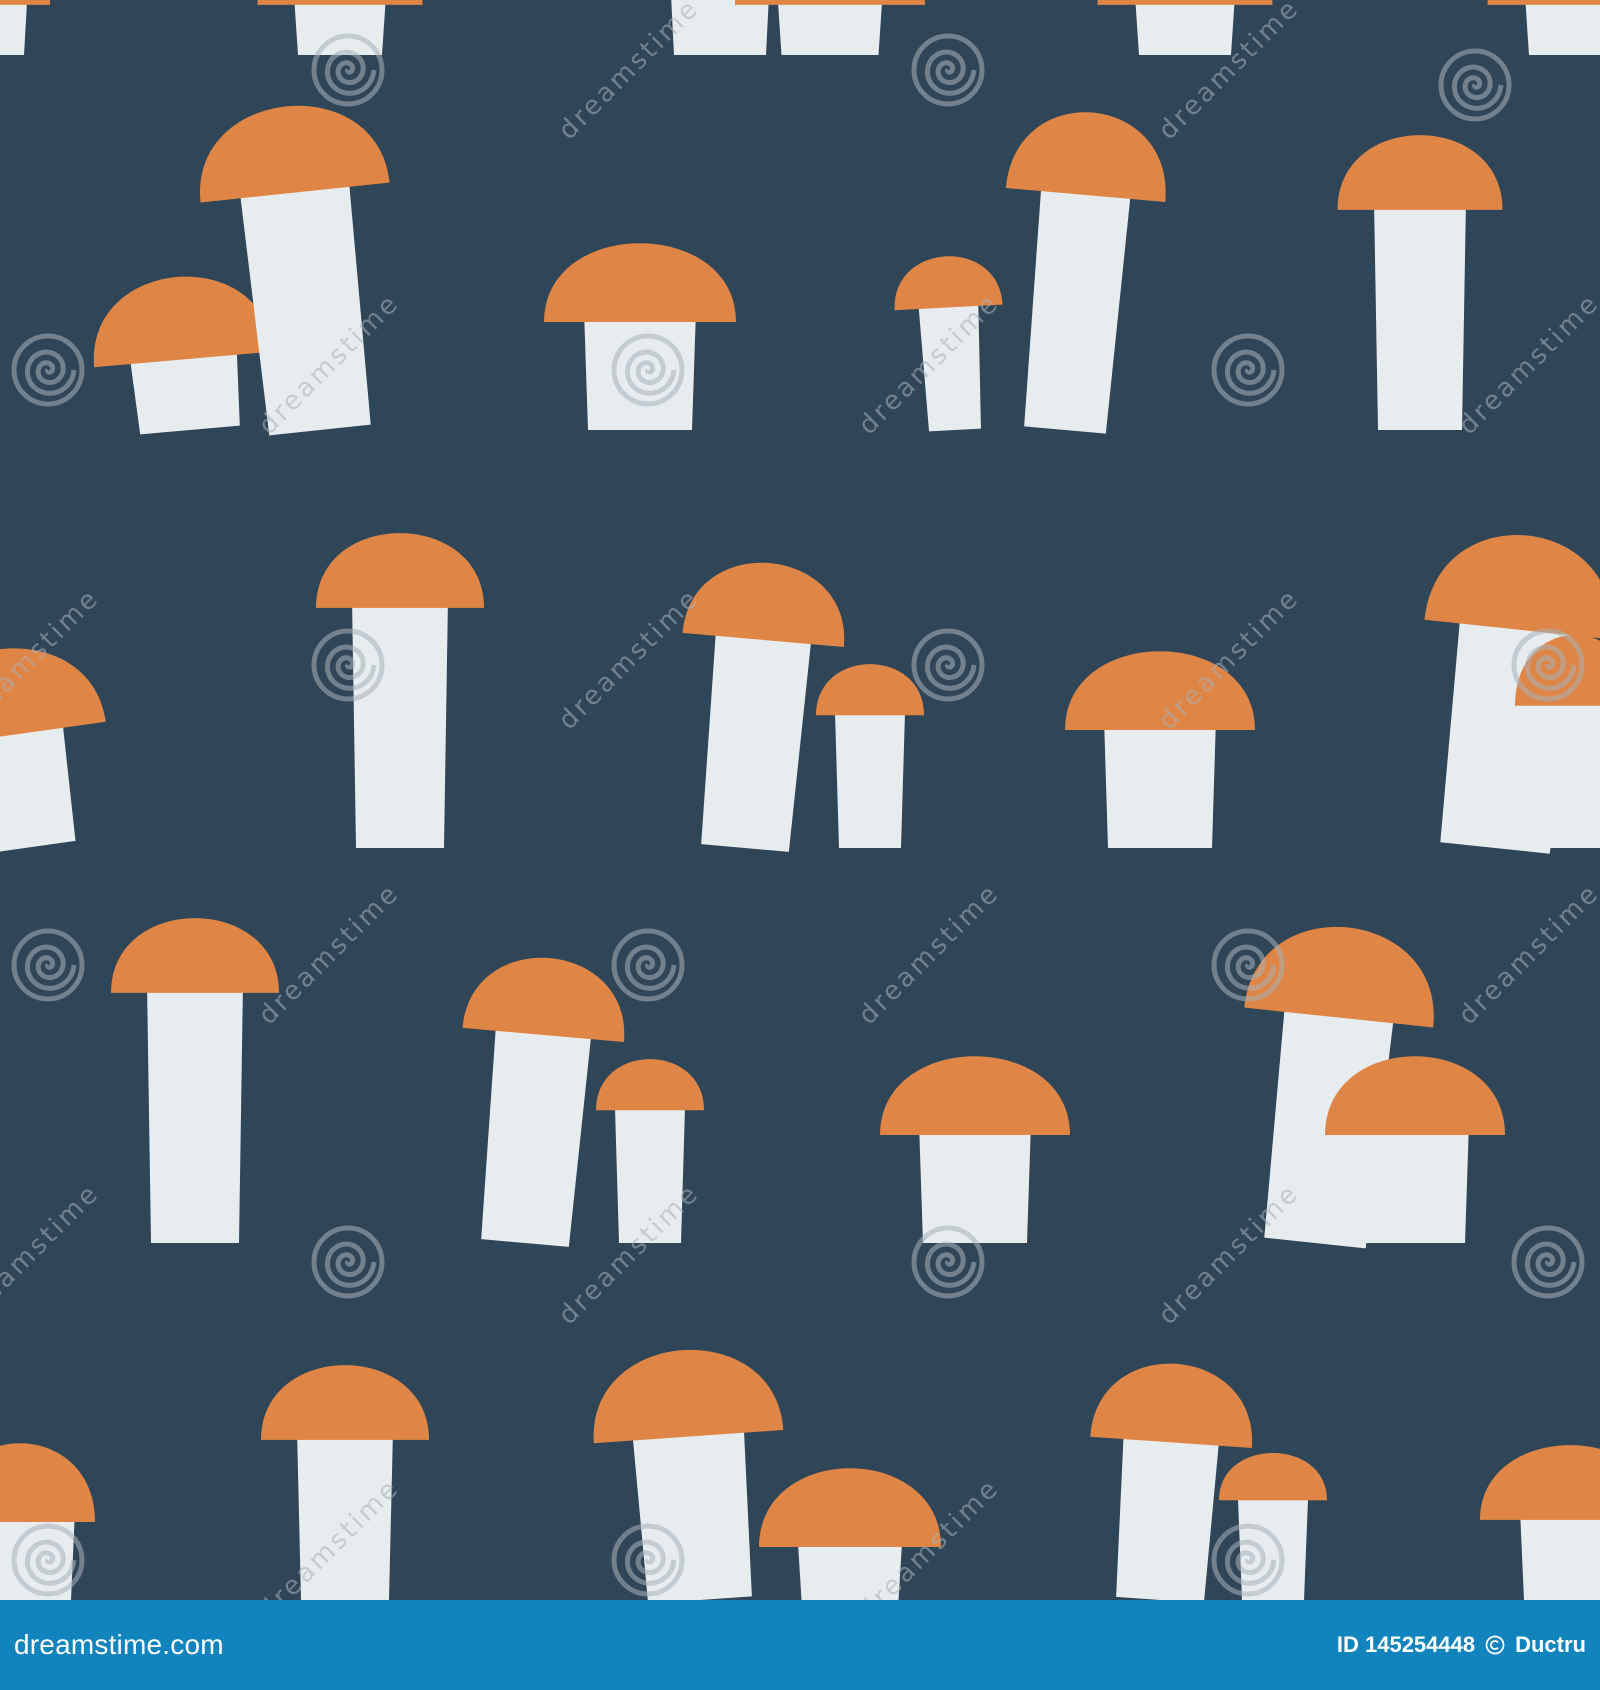 The image size is (1600, 1690). What do you see at coordinates (800, 1645) in the screenshot?
I see `stock-footer-bar: dreamstime.com ID 145254448 Ductru` at bounding box center [800, 1645].